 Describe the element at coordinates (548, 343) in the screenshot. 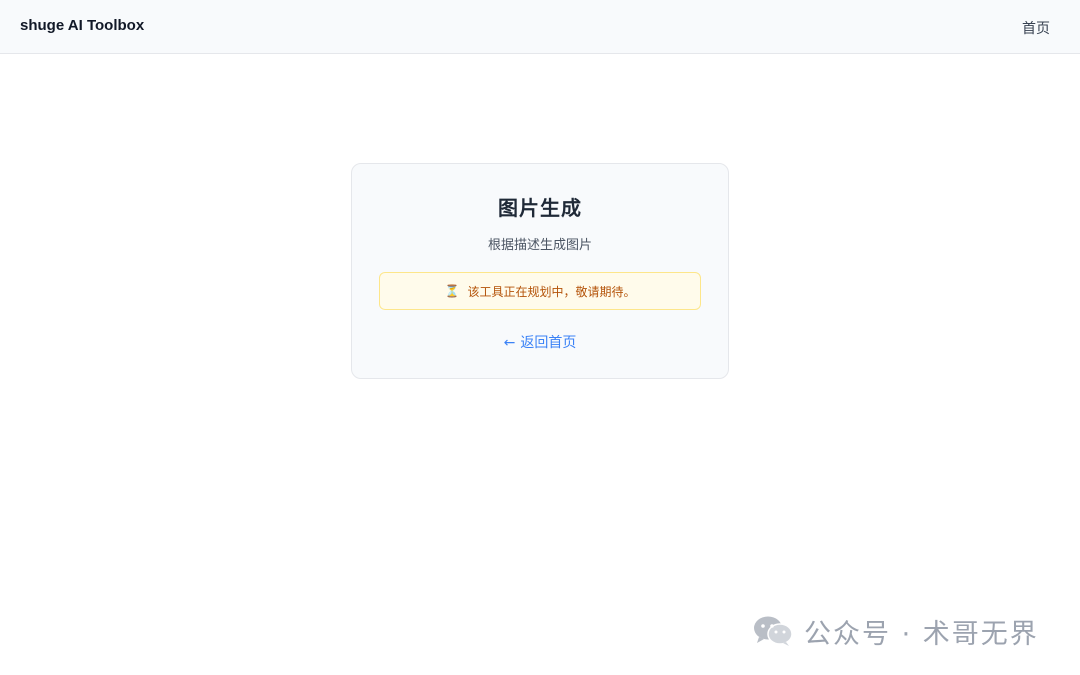

I see `back-home-label: 返回首页` at that location.